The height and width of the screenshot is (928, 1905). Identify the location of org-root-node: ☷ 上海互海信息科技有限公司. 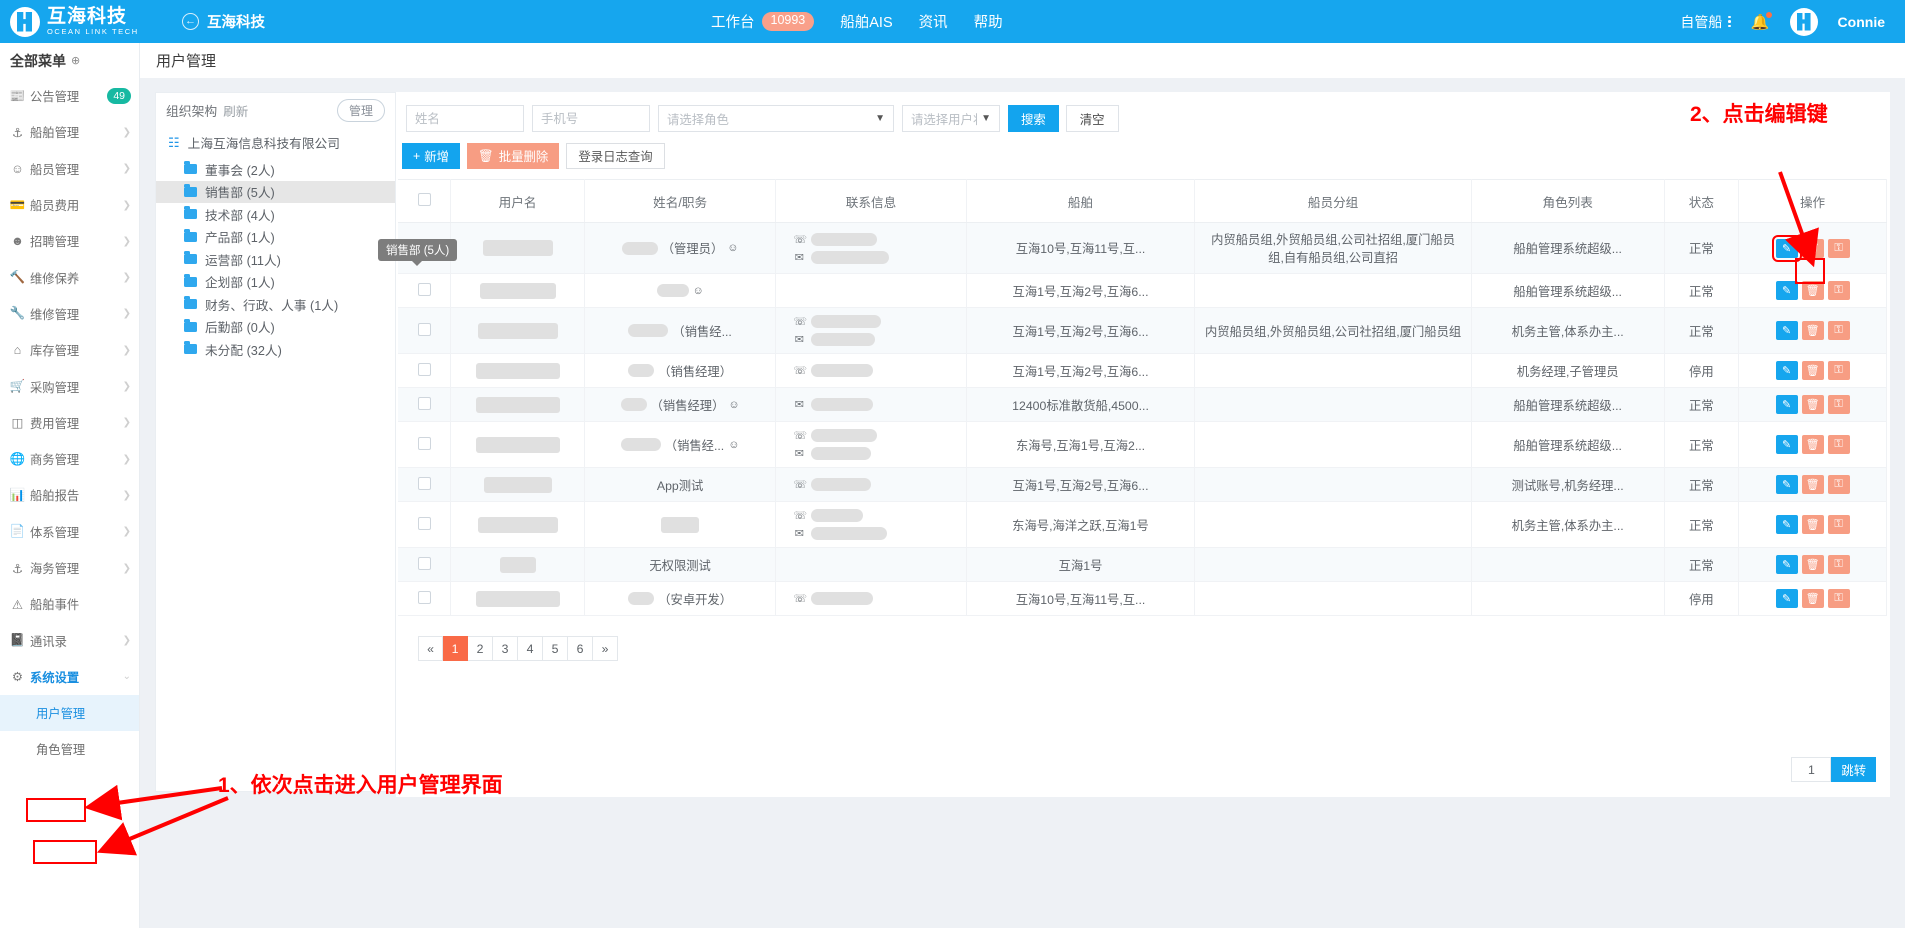
(275, 142).